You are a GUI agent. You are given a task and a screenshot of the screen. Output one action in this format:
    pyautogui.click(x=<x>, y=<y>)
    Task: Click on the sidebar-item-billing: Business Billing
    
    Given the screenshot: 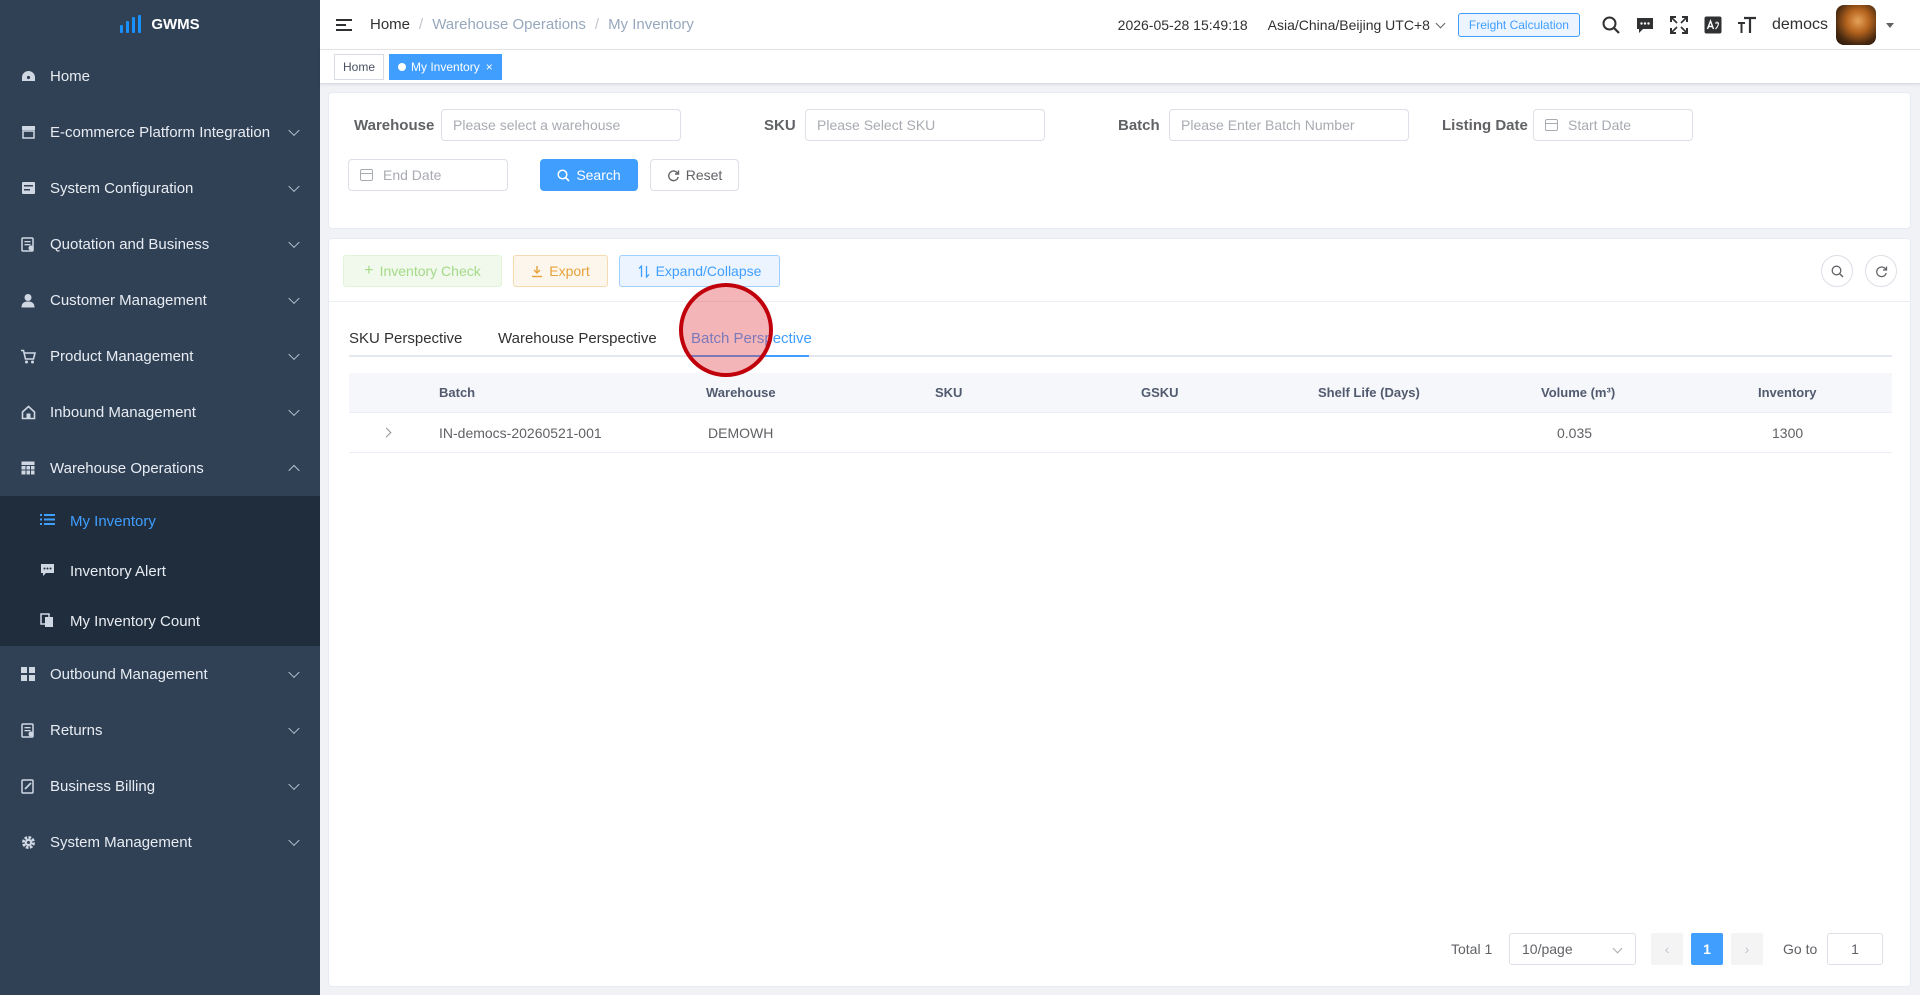 What is the action you would take?
    pyautogui.click(x=160, y=786)
    